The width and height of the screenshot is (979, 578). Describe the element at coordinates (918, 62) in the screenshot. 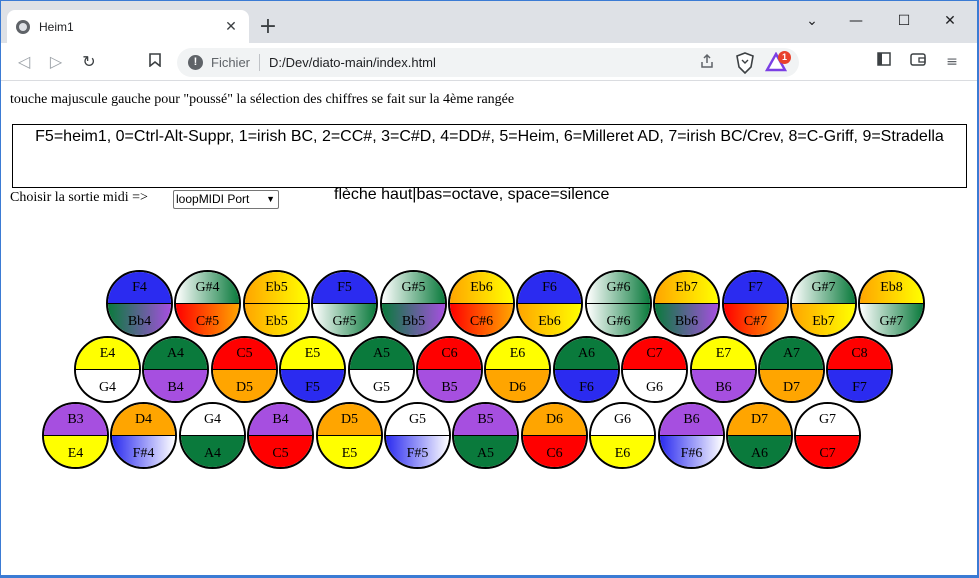

I see `wallet-icon` at that location.